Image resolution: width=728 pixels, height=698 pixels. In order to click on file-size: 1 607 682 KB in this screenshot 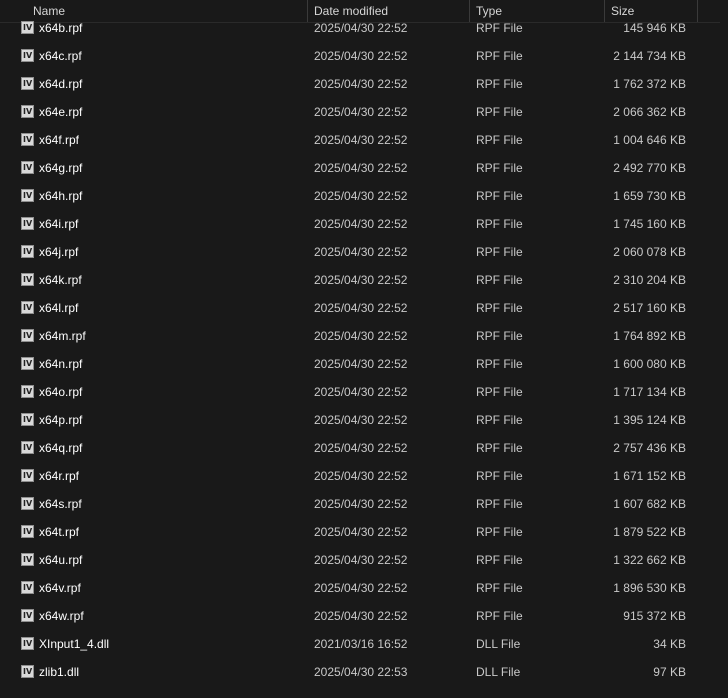, I will do `click(649, 504)`.